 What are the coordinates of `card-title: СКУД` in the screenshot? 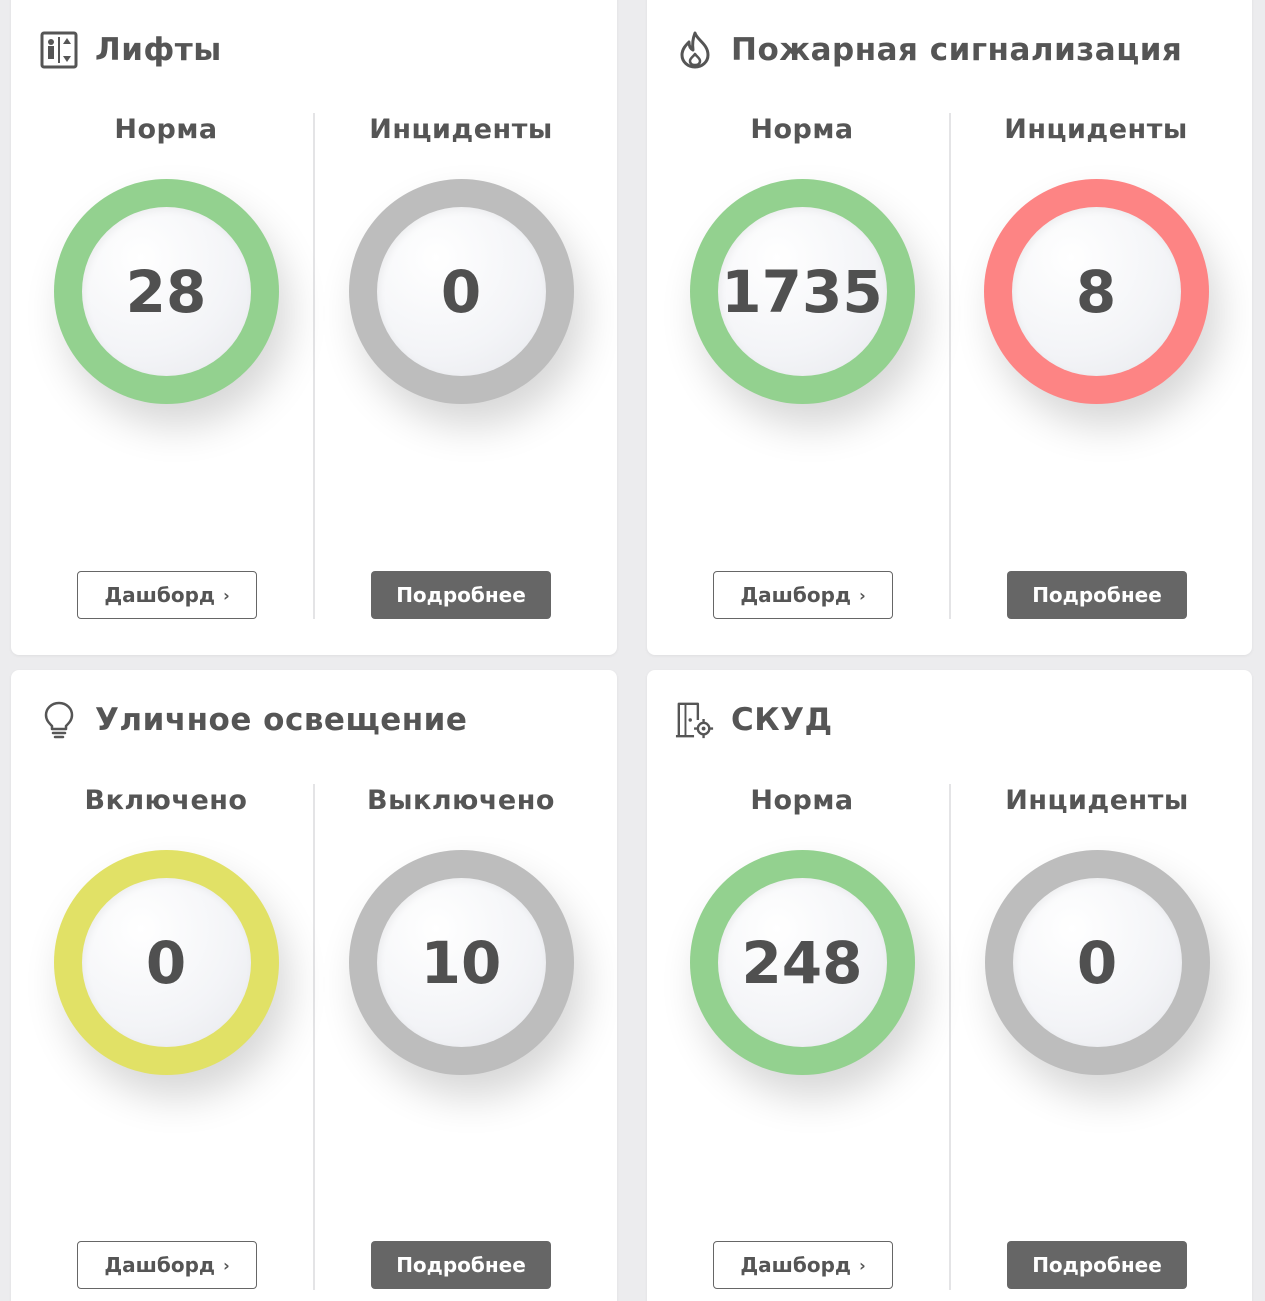 It's located at (782, 720).